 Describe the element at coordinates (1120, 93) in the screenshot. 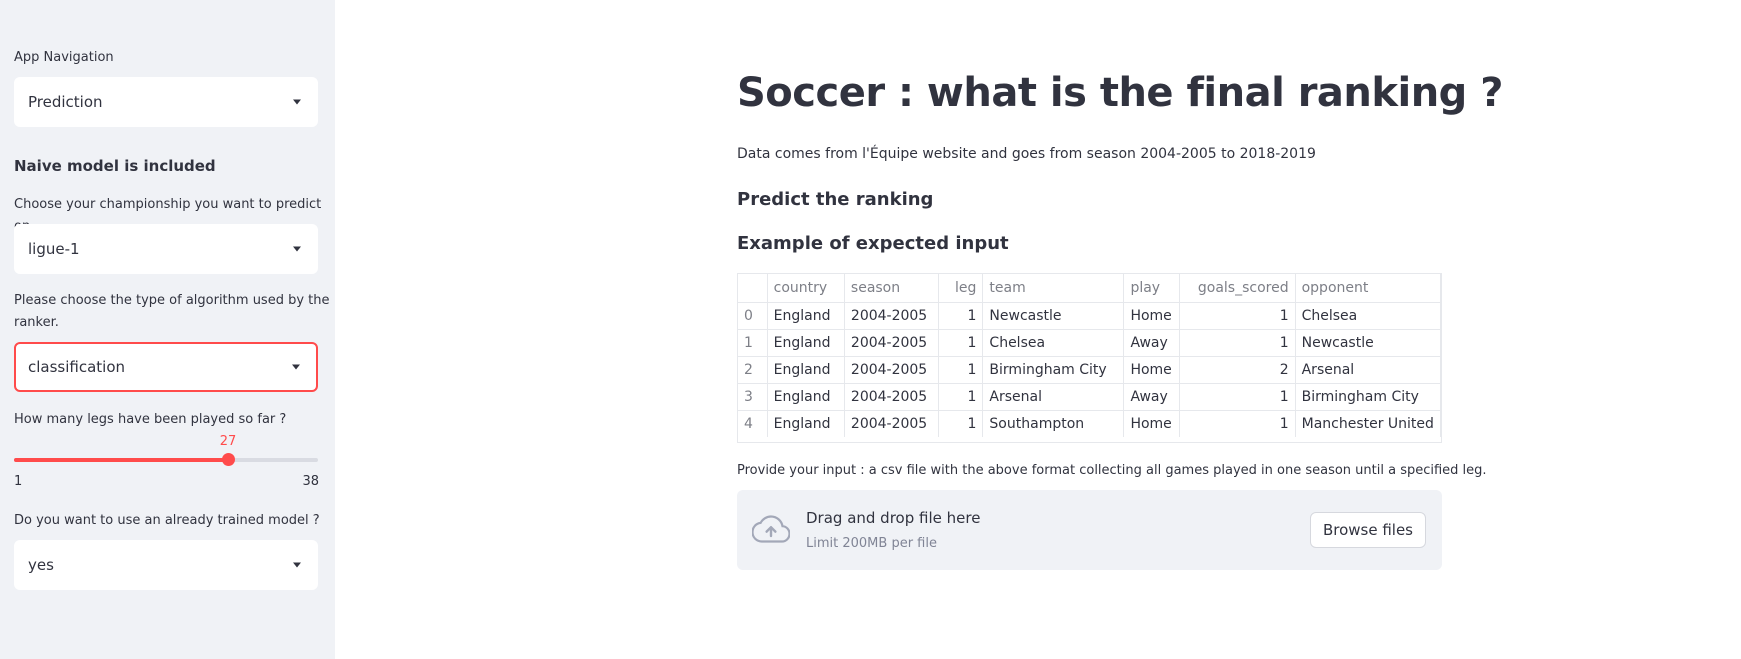

I see `page-title: Soccer : what is the final ranking ?` at that location.